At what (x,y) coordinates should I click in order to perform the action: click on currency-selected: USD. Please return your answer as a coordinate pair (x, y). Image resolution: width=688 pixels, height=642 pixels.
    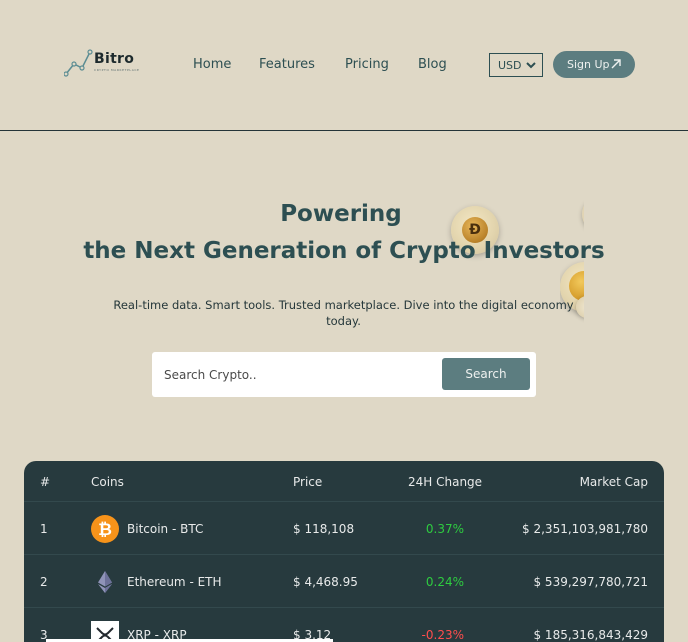
    Looking at the image, I should click on (510, 65).